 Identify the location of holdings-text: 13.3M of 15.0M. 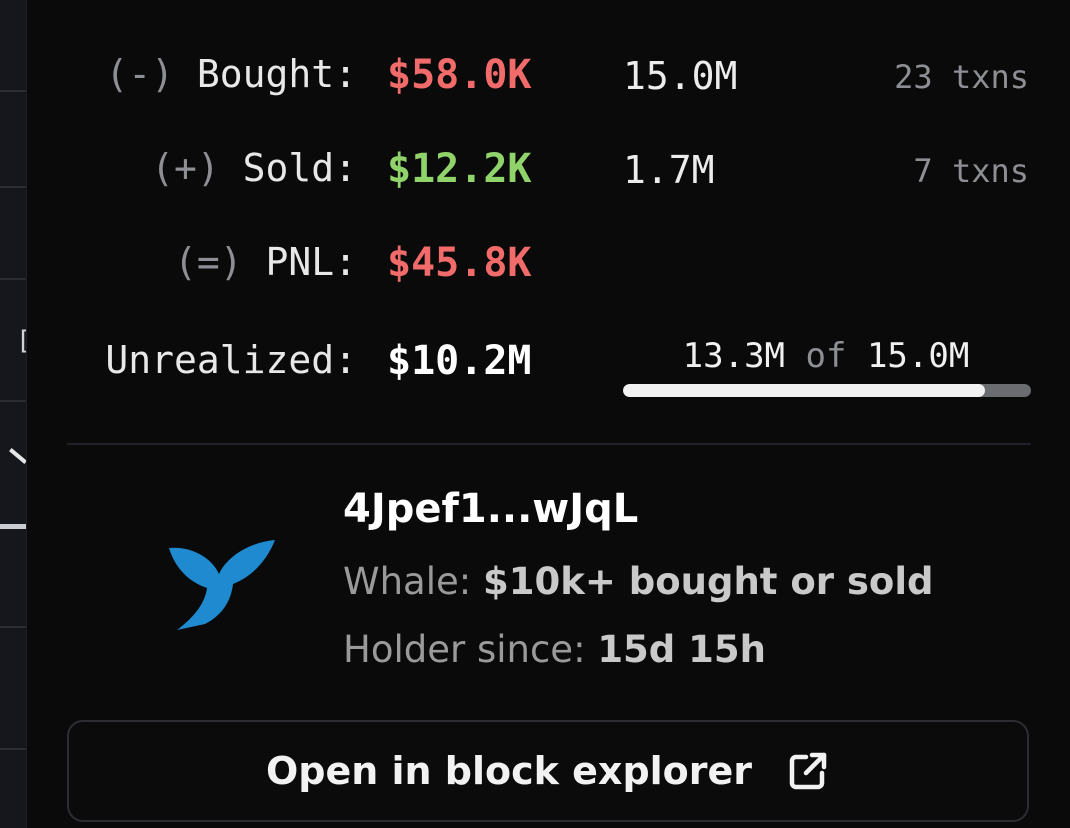
(826, 356).